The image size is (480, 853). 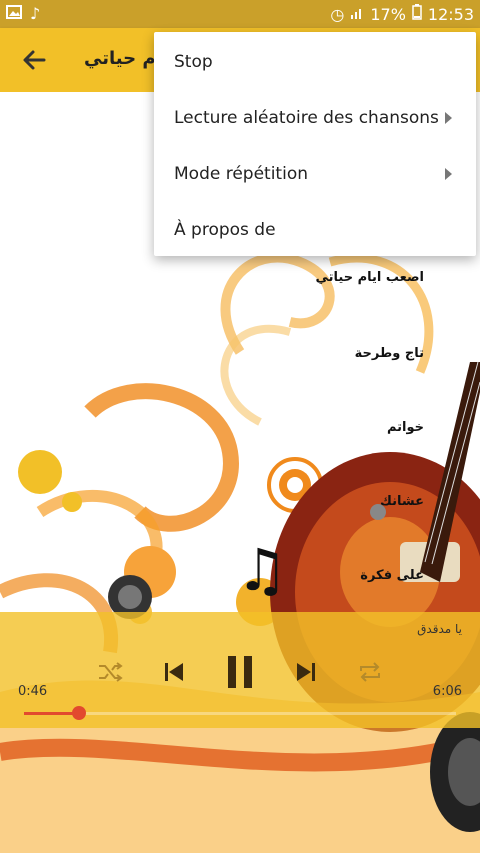 I want to click on song-item: عشانك, so click(x=402, y=501).